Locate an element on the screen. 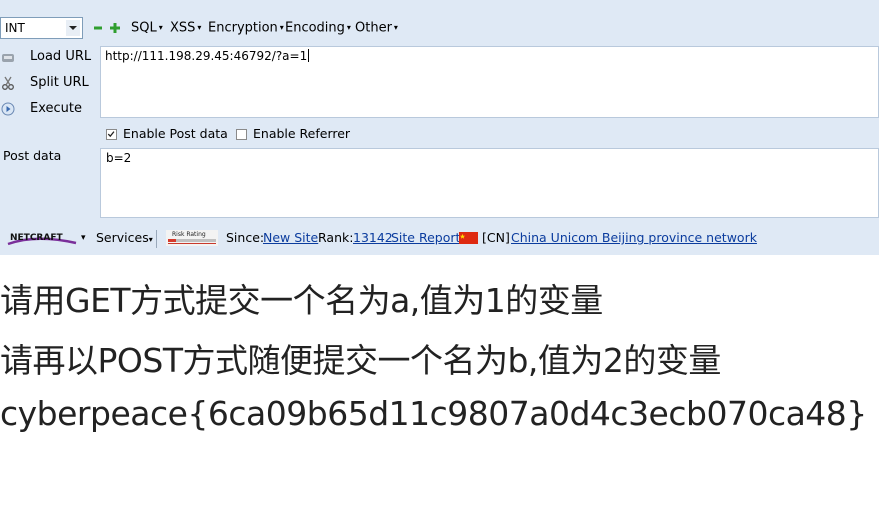 The height and width of the screenshot is (518, 879). enable-post-checkbox is located at coordinates (111, 134).